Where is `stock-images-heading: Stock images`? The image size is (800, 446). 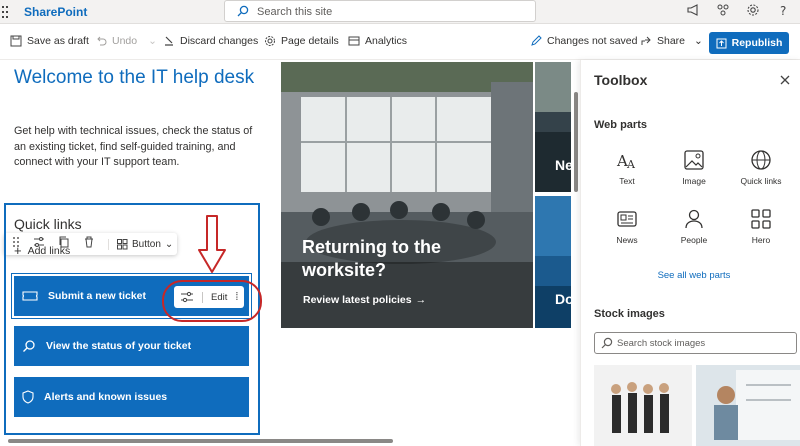 stock-images-heading: Stock images is located at coordinates (629, 314).